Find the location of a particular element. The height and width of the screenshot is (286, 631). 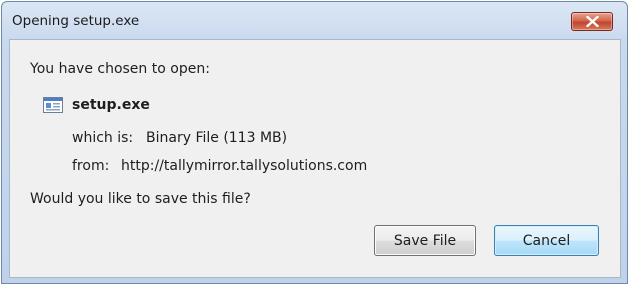

save-question: Would you like to save this file? is located at coordinates (140, 199).